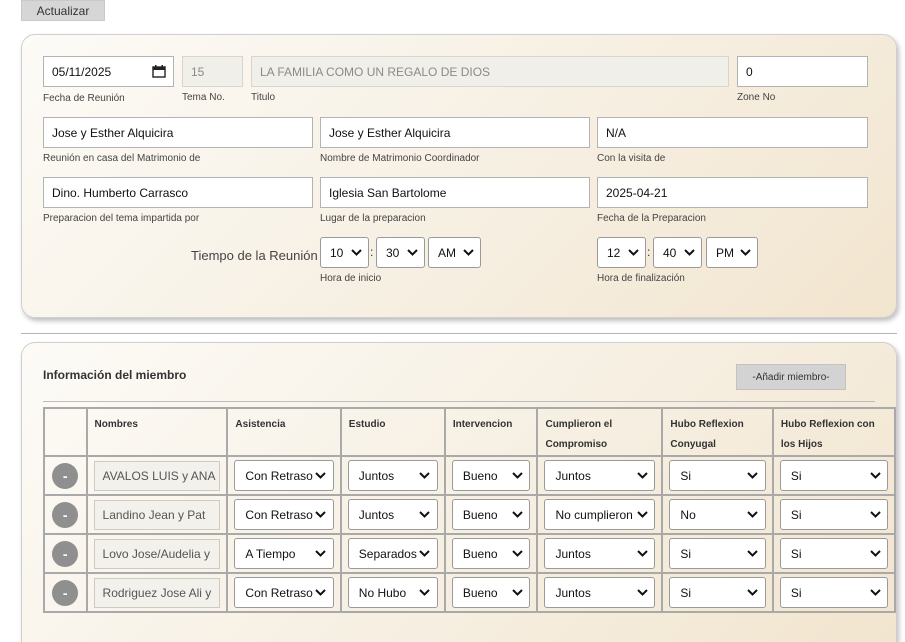 Image resolution: width=905 pixels, height=642 pixels. Describe the element at coordinates (178, 132) in the screenshot. I see `host-input: Jose y Esther Alquicira` at that location.